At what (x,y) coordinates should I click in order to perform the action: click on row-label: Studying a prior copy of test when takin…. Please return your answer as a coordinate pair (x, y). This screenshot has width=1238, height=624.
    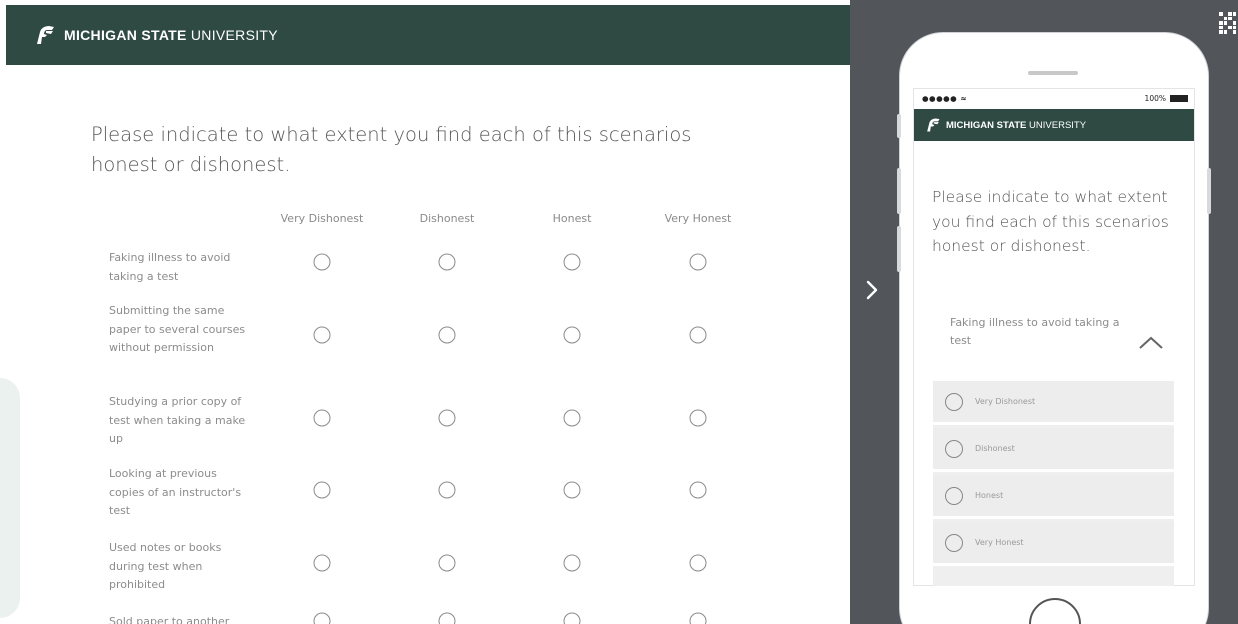
    Looking at the image, I should click on (177, 420).